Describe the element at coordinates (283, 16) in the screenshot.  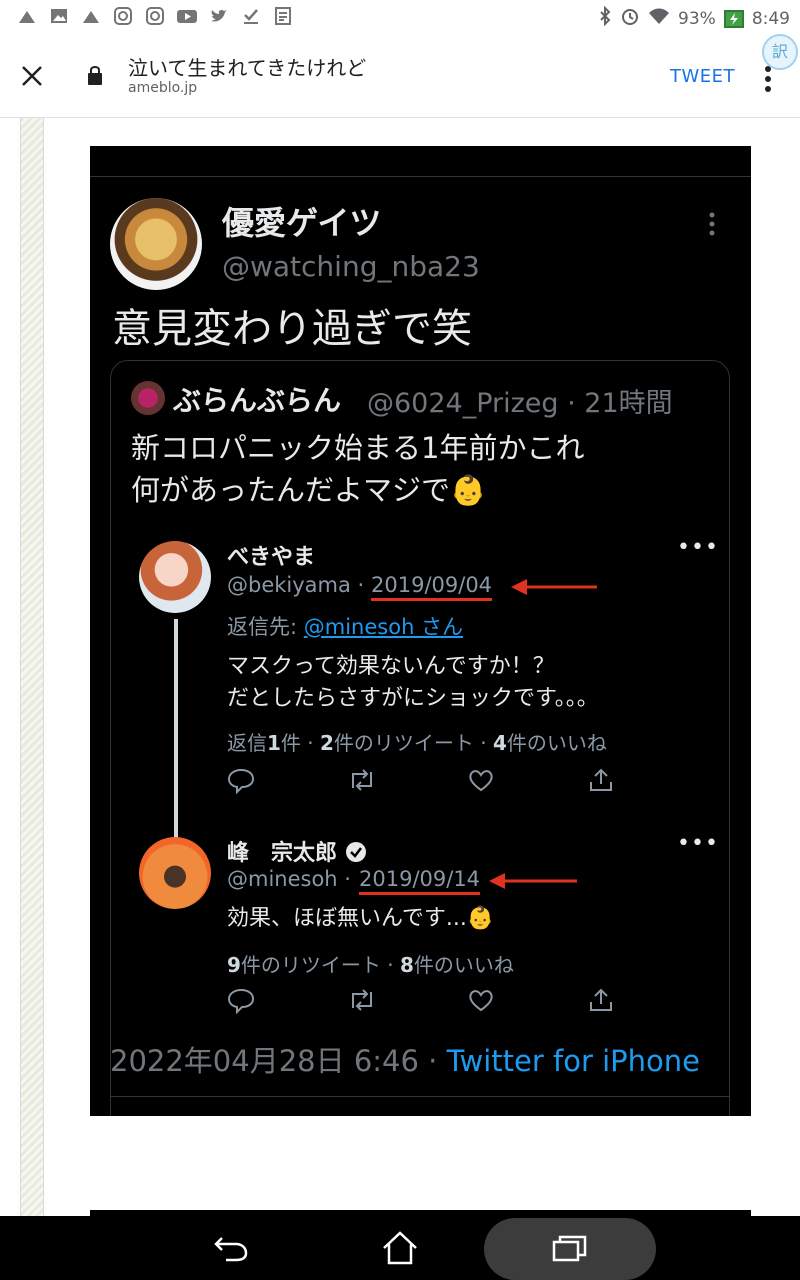
I see `article-icon` at that location.